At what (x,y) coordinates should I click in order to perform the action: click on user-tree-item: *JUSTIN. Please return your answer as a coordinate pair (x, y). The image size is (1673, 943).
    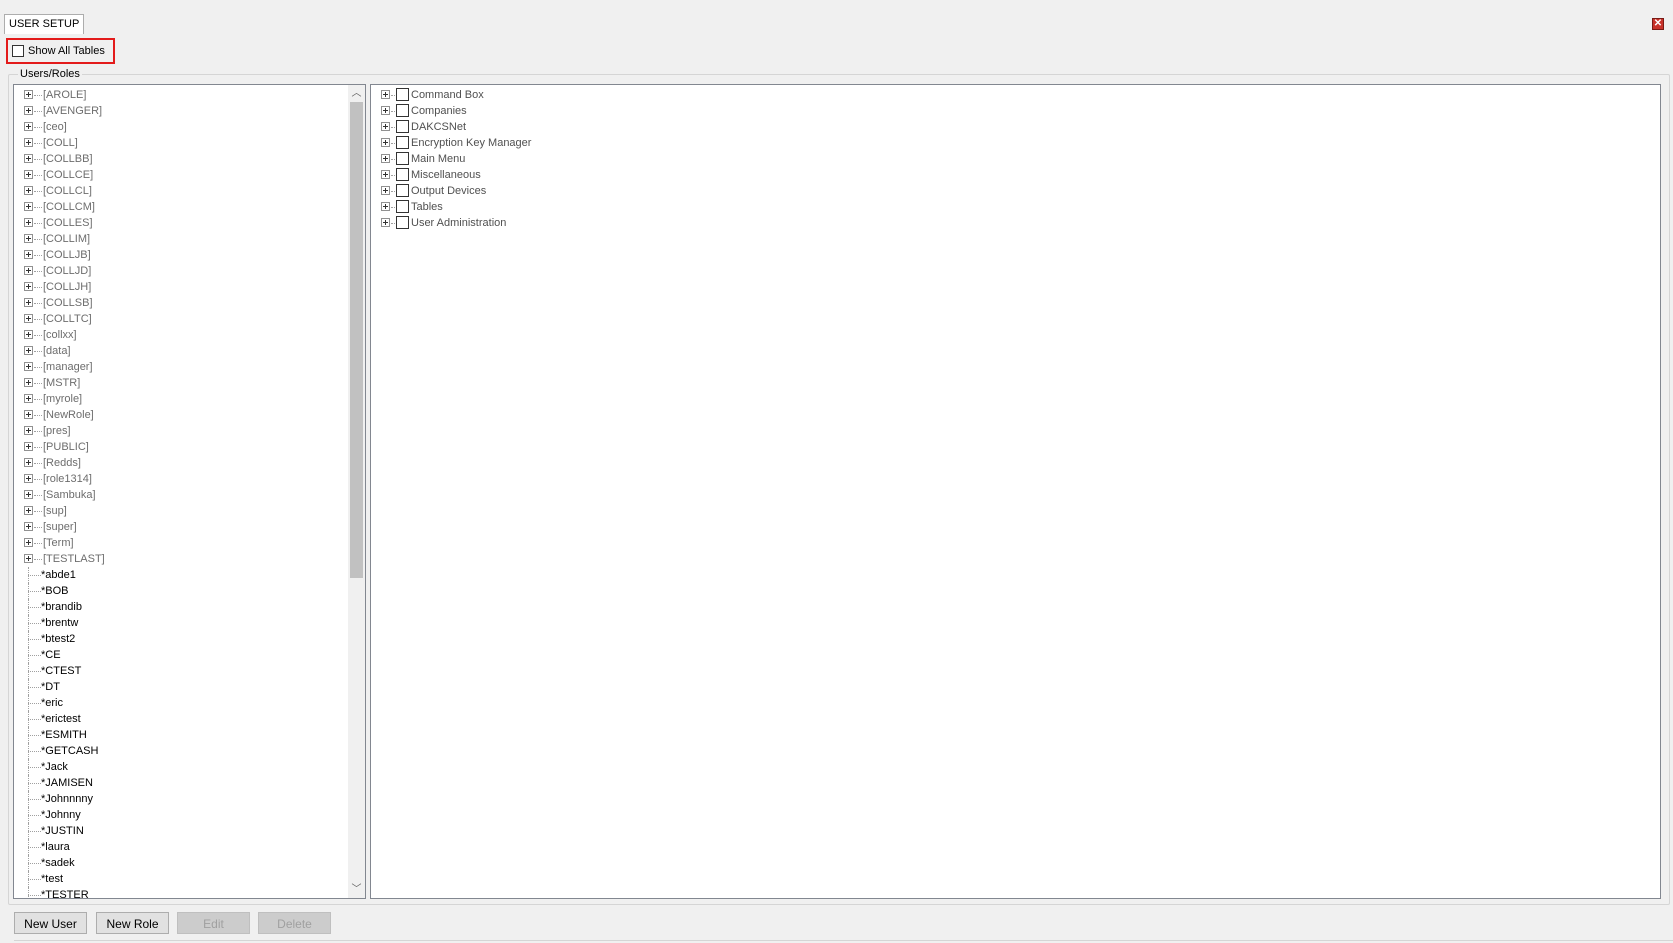
    Looking at the image, I should click on (189, 831).